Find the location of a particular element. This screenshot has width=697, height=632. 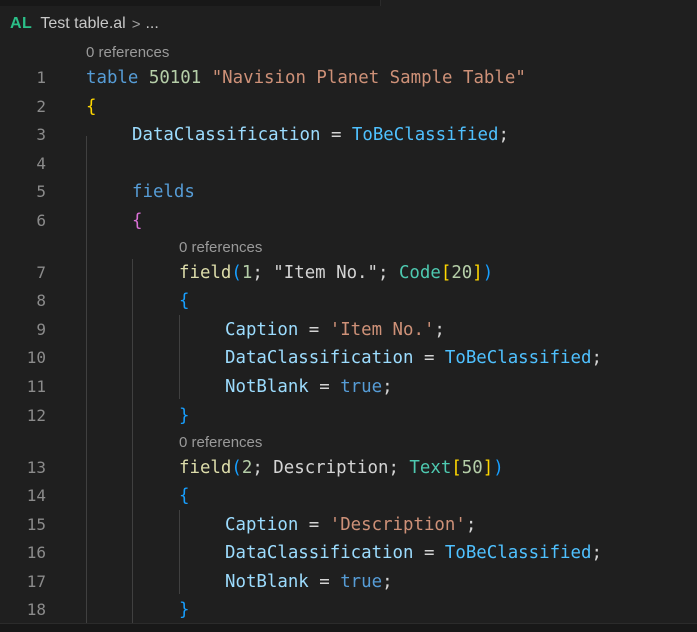

code-line: 14 { is located at coordinates (348, 496).